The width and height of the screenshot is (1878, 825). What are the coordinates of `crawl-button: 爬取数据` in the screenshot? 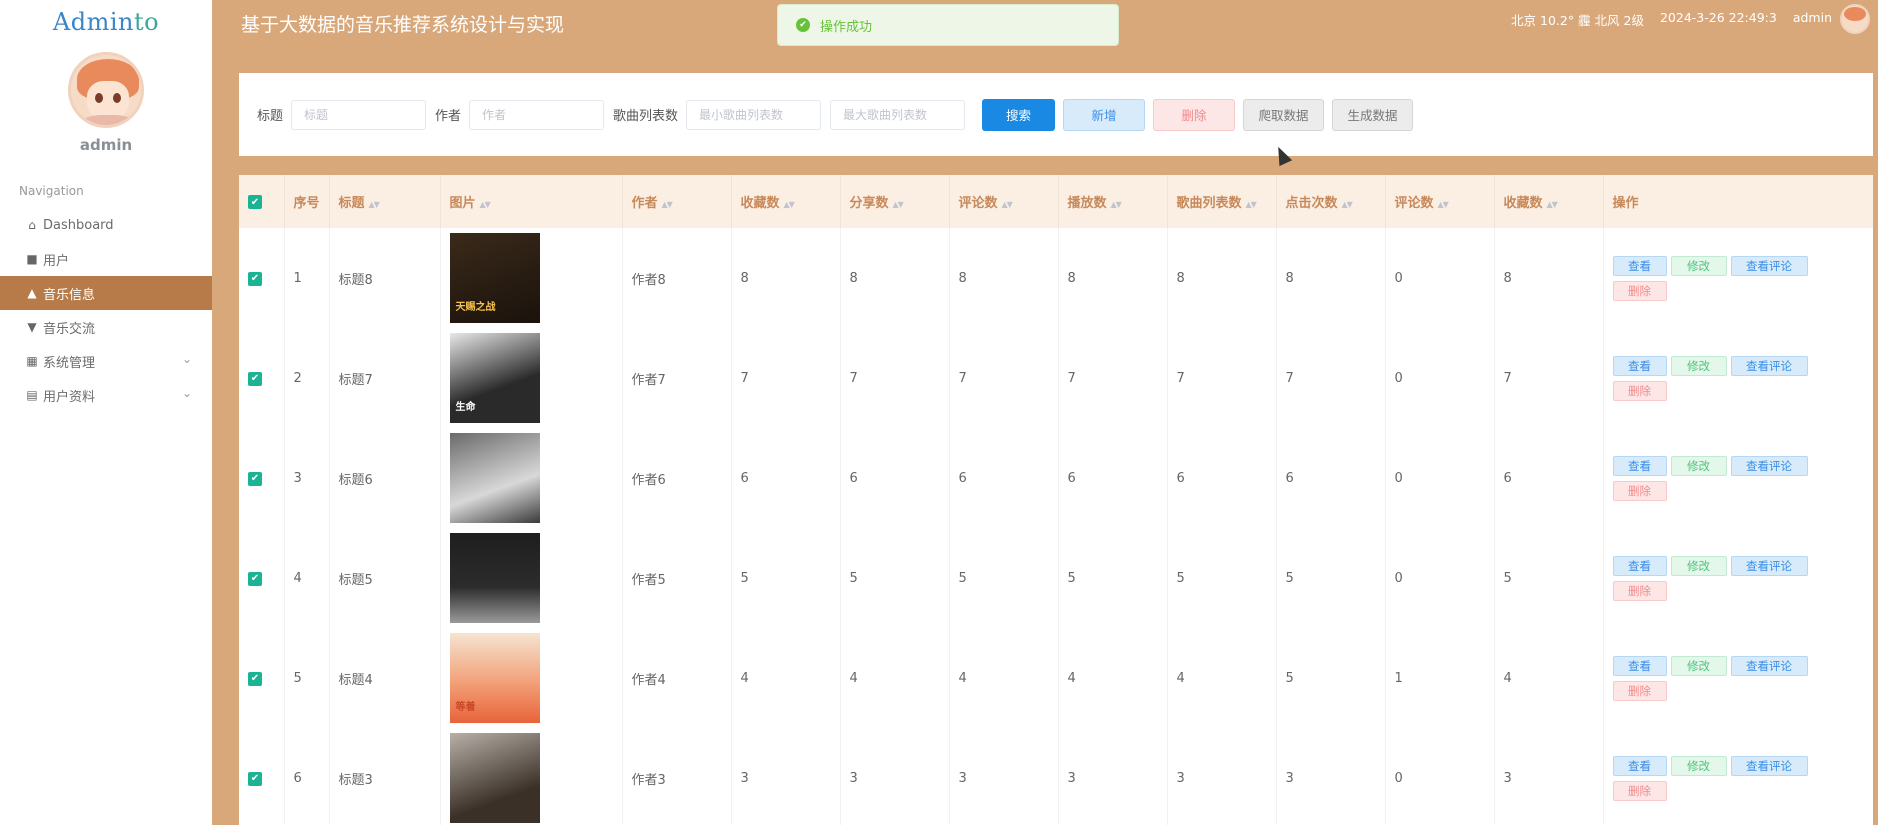 It's located at (1284, 114).